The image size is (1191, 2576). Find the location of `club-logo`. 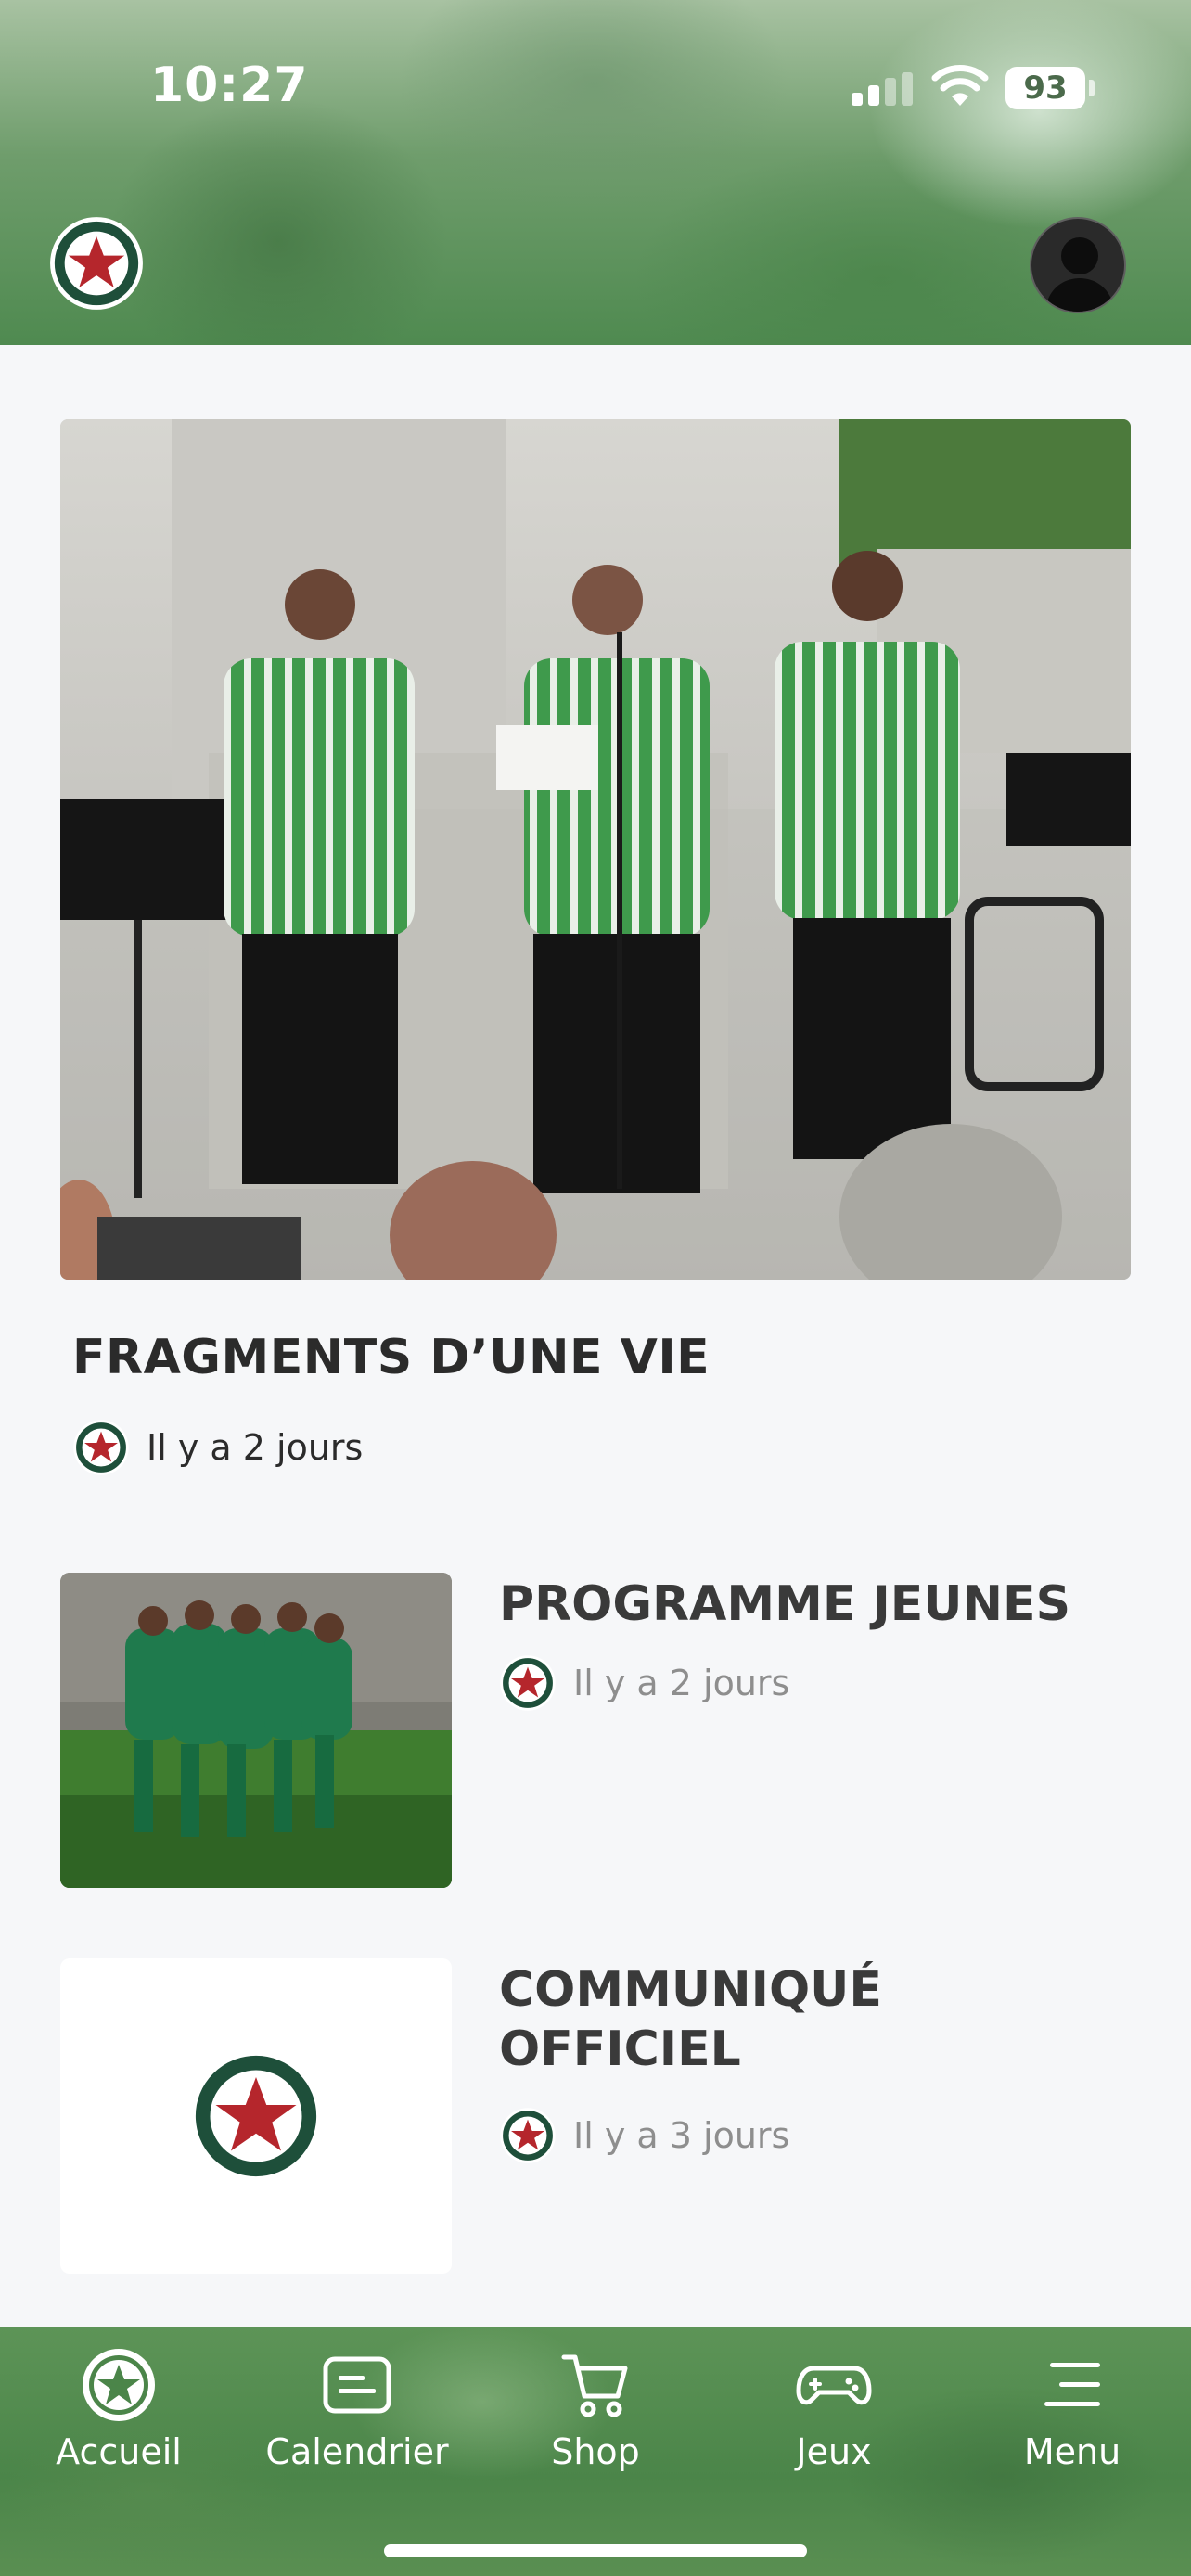

club-logo is located at coordinates (96, 263).